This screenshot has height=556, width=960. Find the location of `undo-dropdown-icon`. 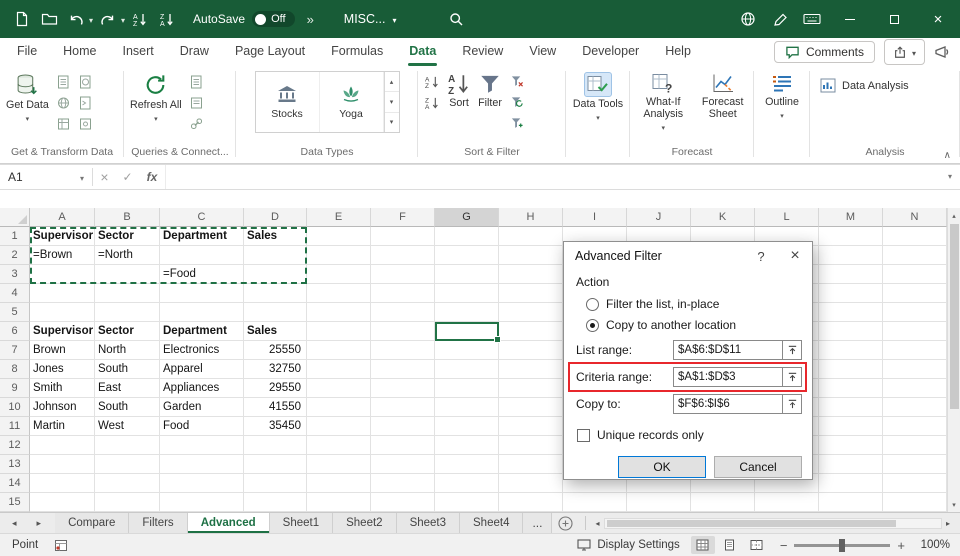

undo-dropdown-icon is located at coordinates (91, 19).